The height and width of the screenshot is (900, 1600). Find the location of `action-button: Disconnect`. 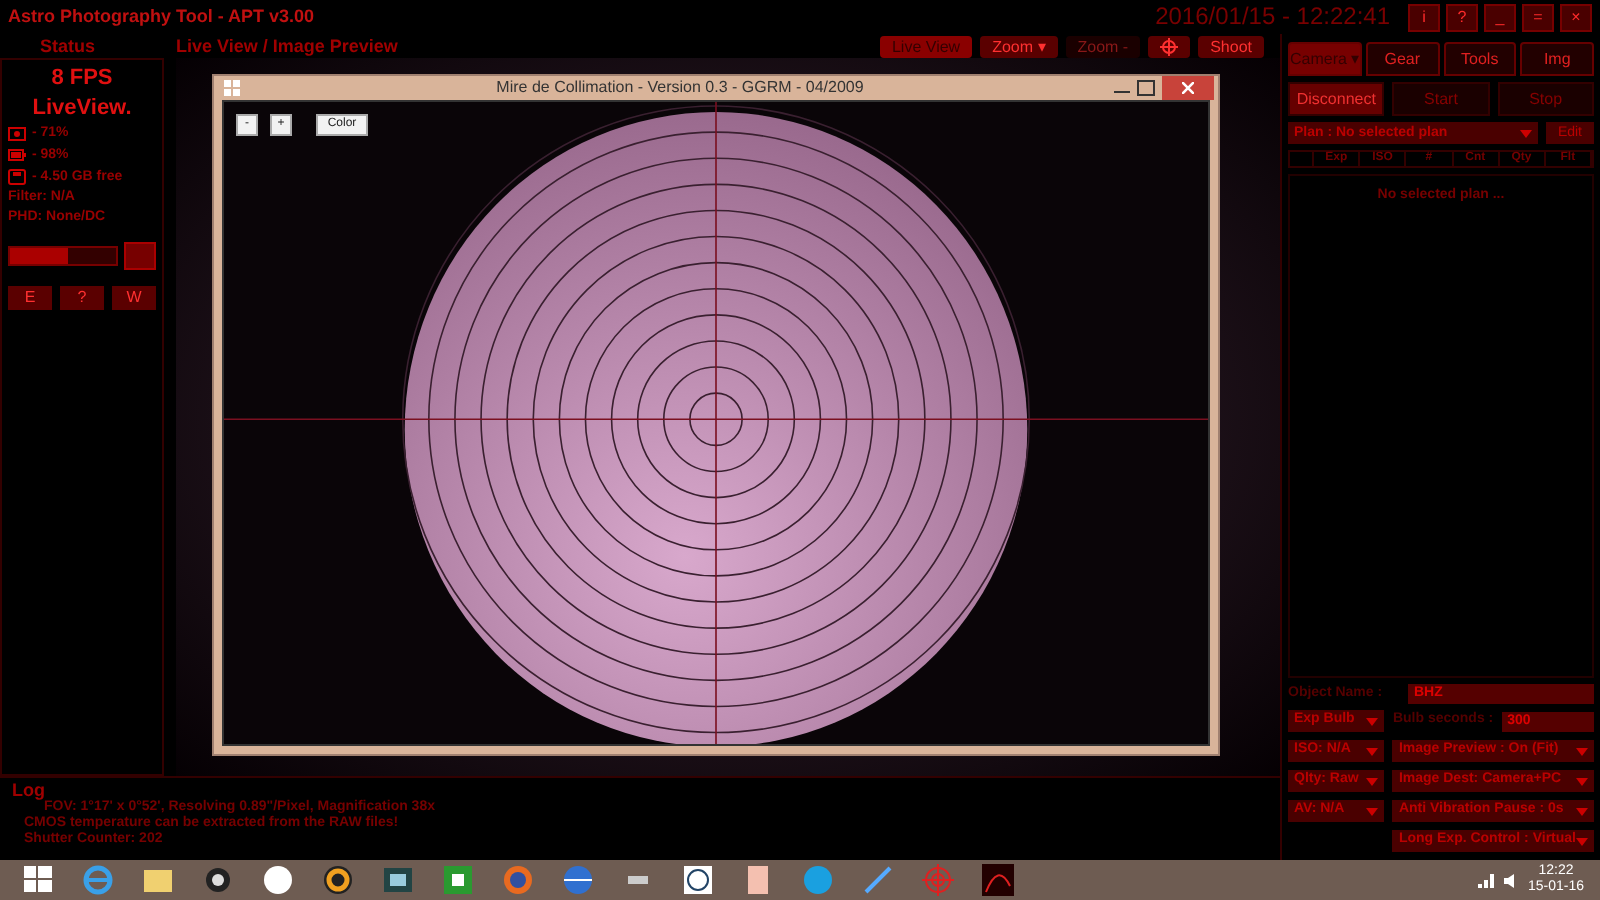

action-button: Disconnect is located at coordinates (1336, 99).